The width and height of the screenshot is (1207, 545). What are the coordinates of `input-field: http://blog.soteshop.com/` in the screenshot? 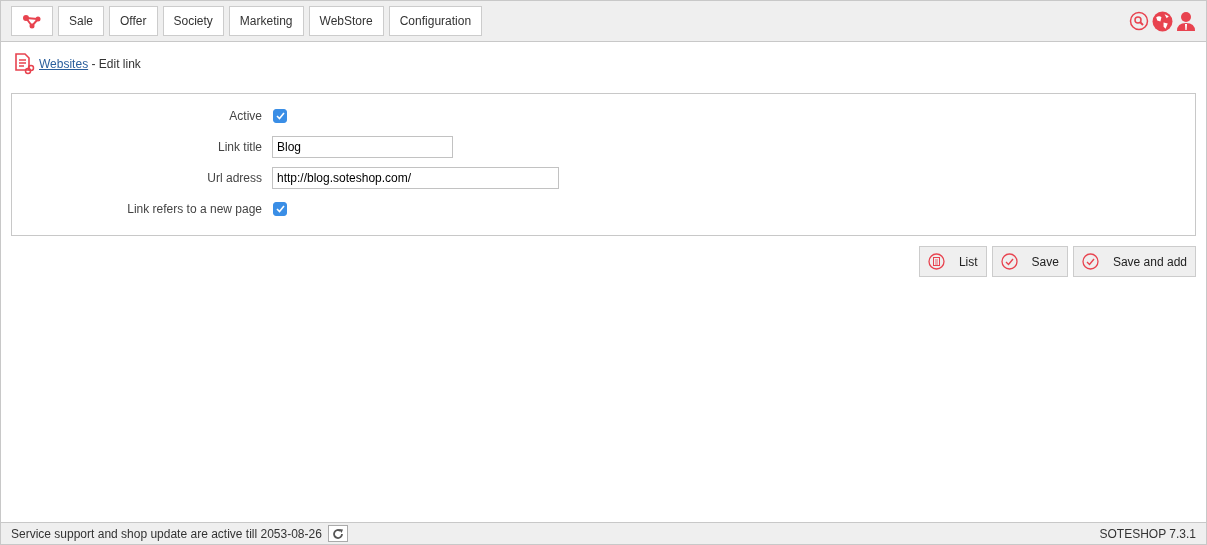 It's located at (415, 178).